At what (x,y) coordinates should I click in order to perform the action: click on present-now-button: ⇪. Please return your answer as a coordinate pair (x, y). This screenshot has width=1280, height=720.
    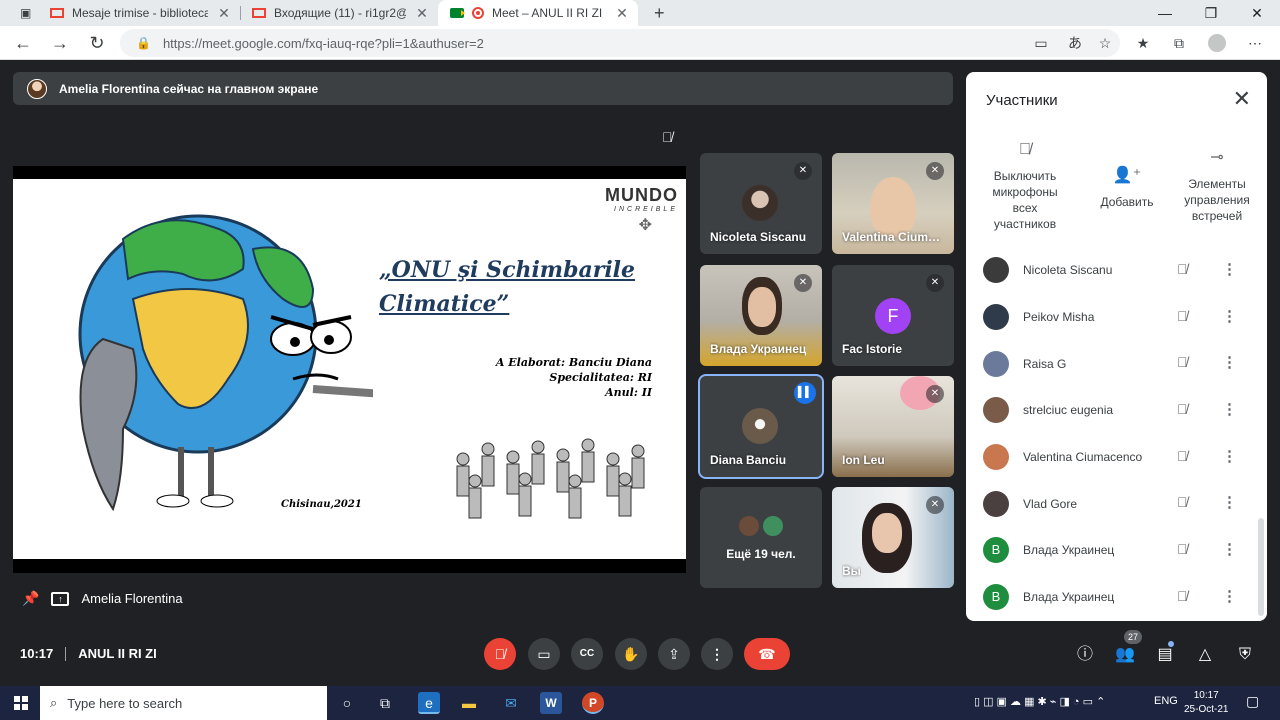
    Looking at the image, I should click on (674, 654).